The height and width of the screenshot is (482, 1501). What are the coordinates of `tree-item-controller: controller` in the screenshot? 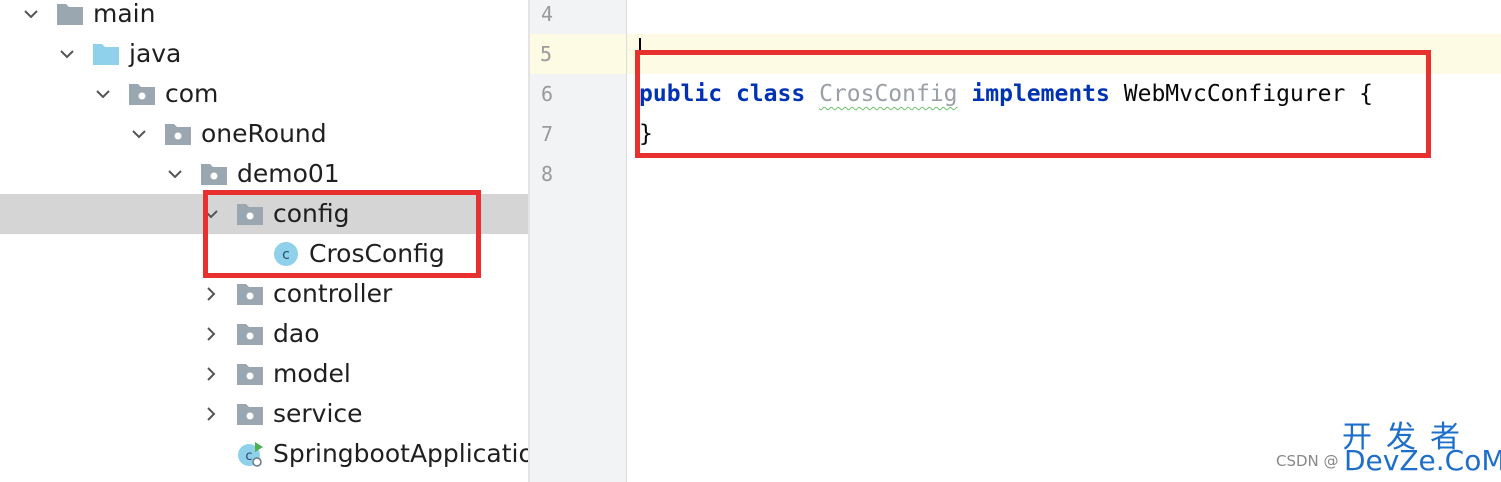 It's located at (264, 294).